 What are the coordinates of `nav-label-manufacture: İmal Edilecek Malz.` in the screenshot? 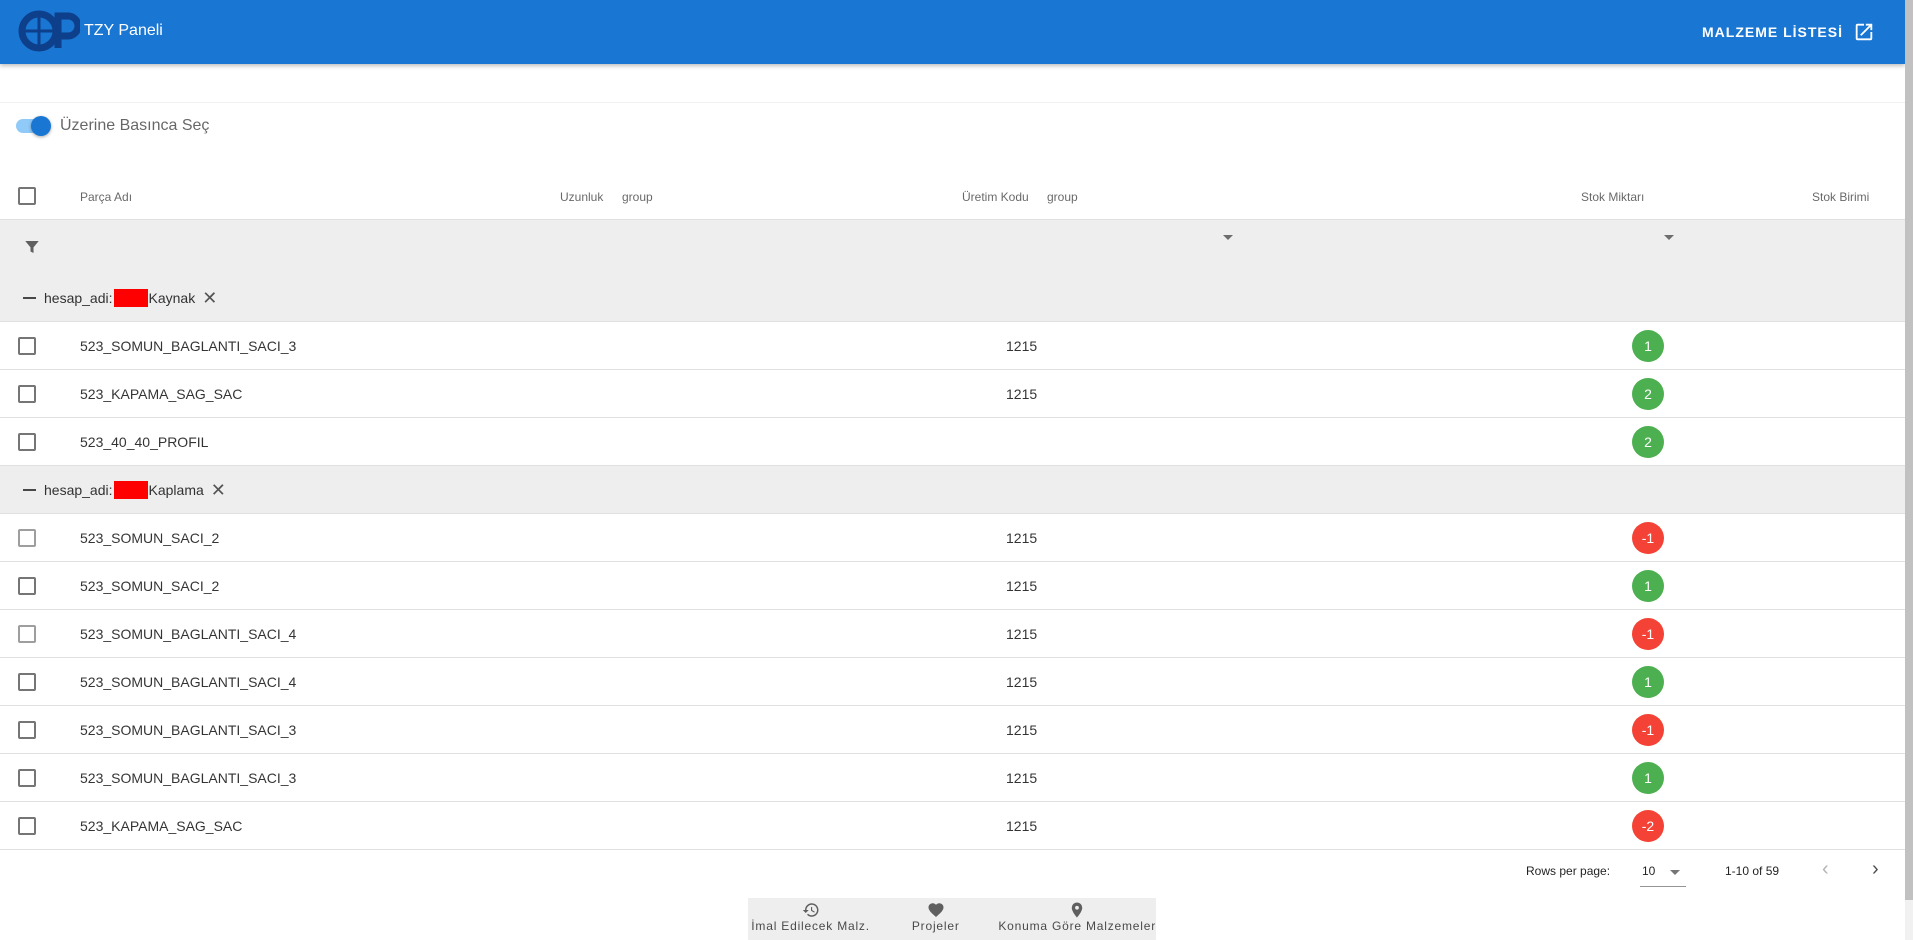 It's located at (810, 926).